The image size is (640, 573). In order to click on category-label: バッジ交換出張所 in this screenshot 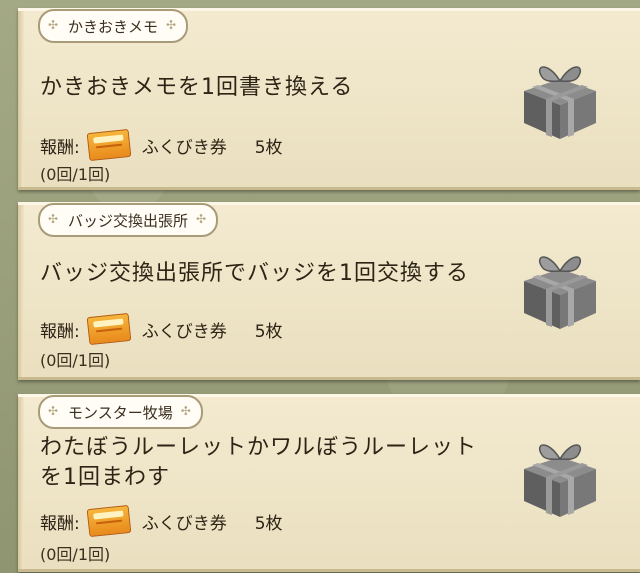, I will do `click(128, 220)`.